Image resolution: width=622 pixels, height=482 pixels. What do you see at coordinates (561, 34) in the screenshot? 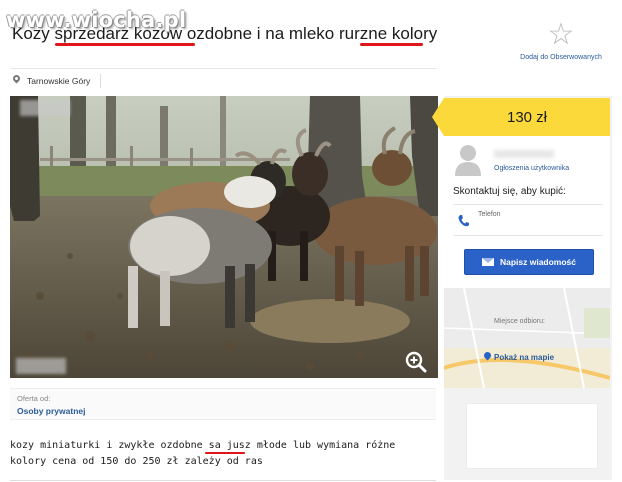
I see `star-outline-icon: ☆` at bounding box center [561, 34].